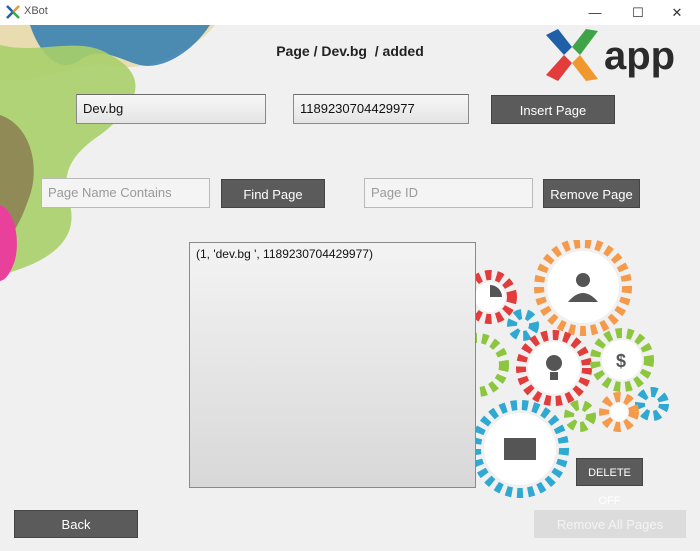 The height and width of the screenshot is (551, 700). Describe the element at coordinates (76, 524) in the screenshot. I see `back-button: Back` at that location.